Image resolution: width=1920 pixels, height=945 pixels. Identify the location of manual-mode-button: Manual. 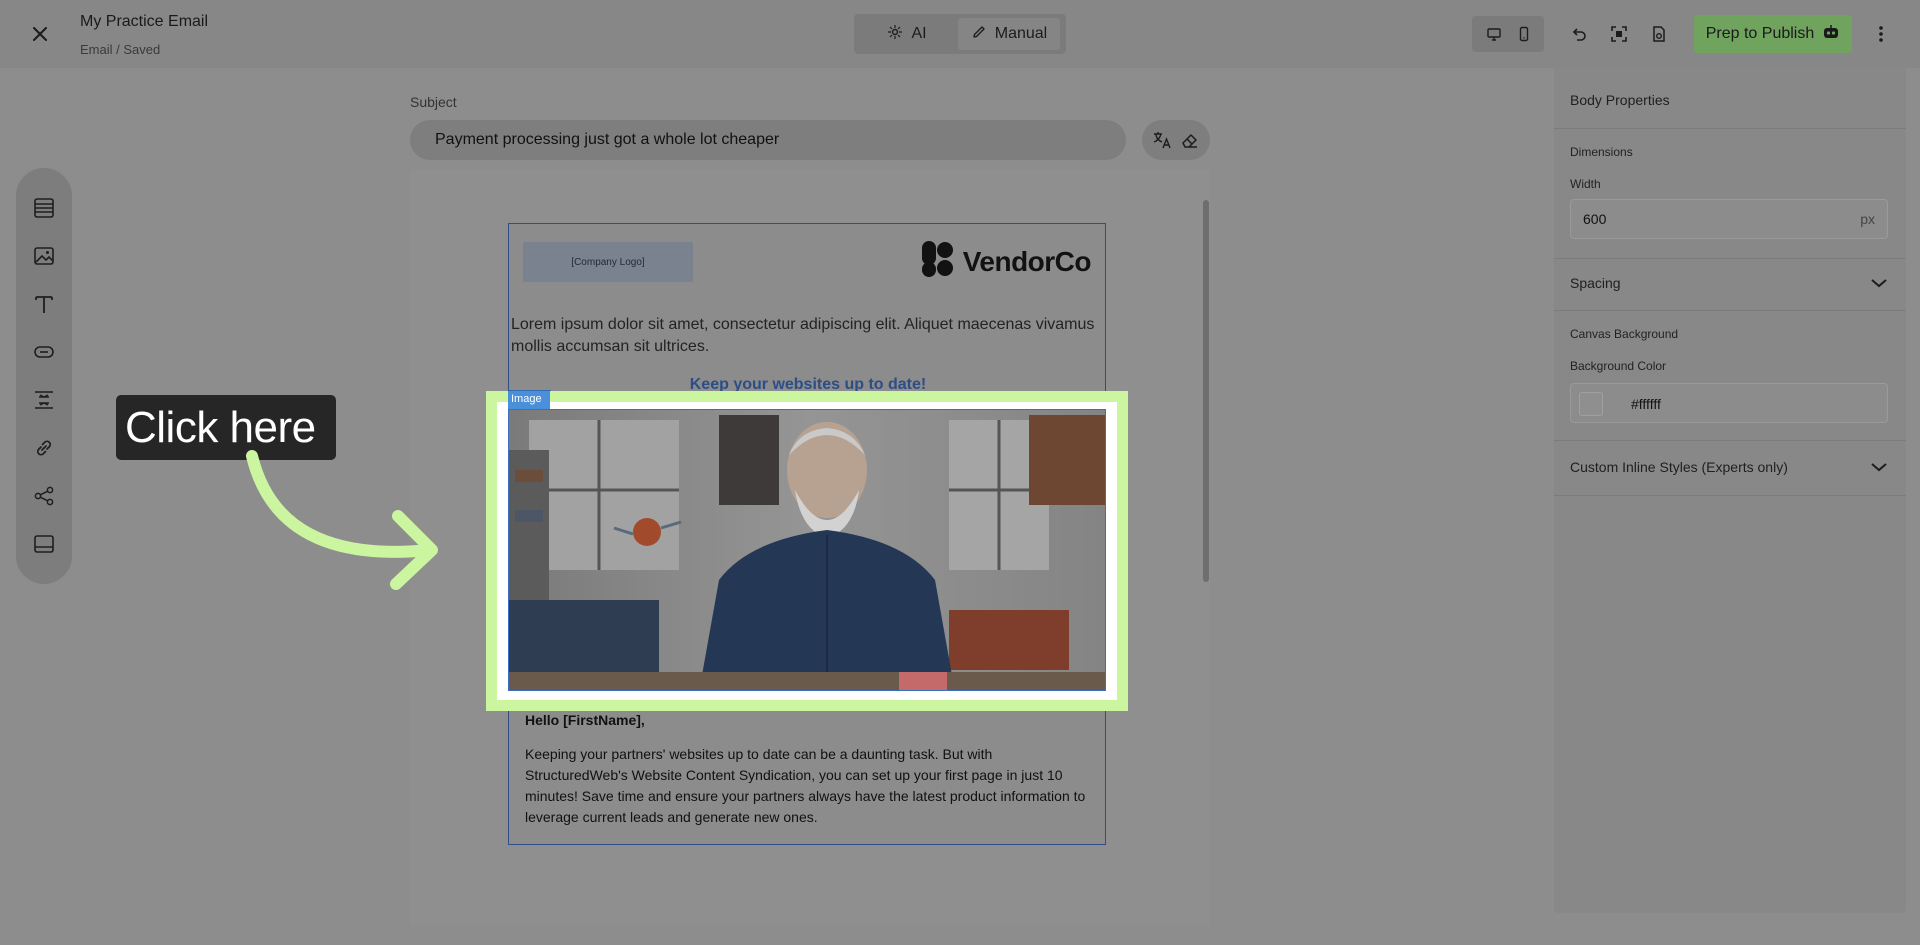
(1009, 34).